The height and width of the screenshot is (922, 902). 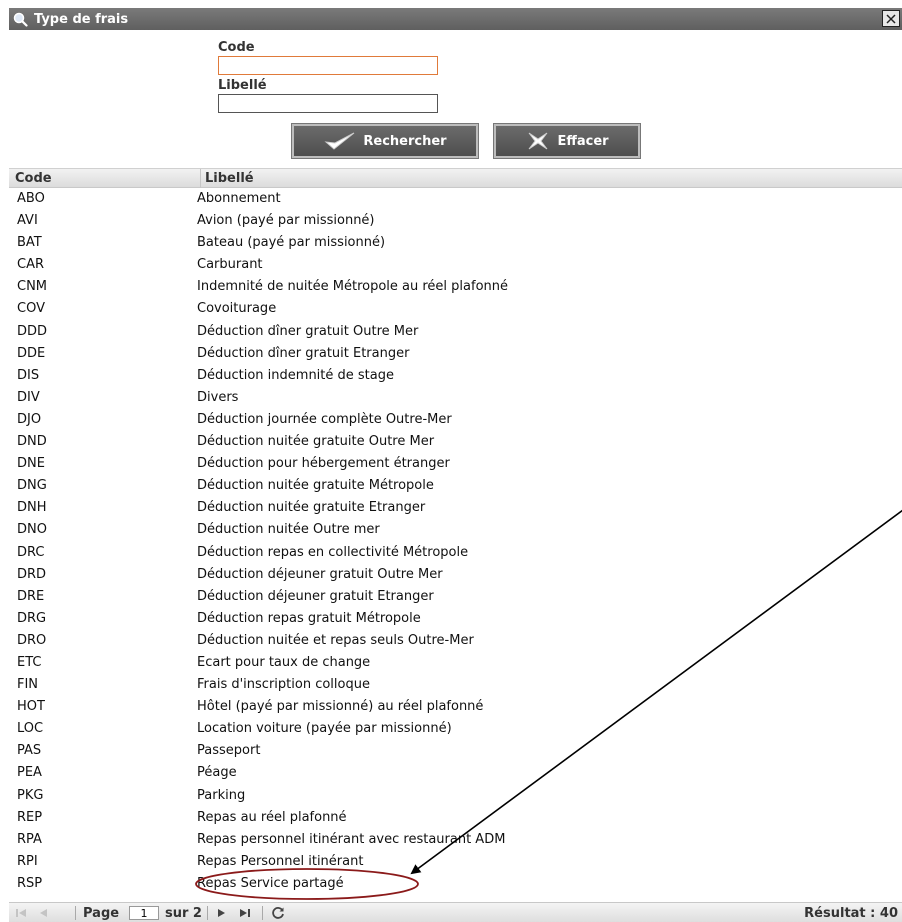 I want to click on table-row: DRG Déduction repas gratuit Métropole, so click(x=455, y=619).